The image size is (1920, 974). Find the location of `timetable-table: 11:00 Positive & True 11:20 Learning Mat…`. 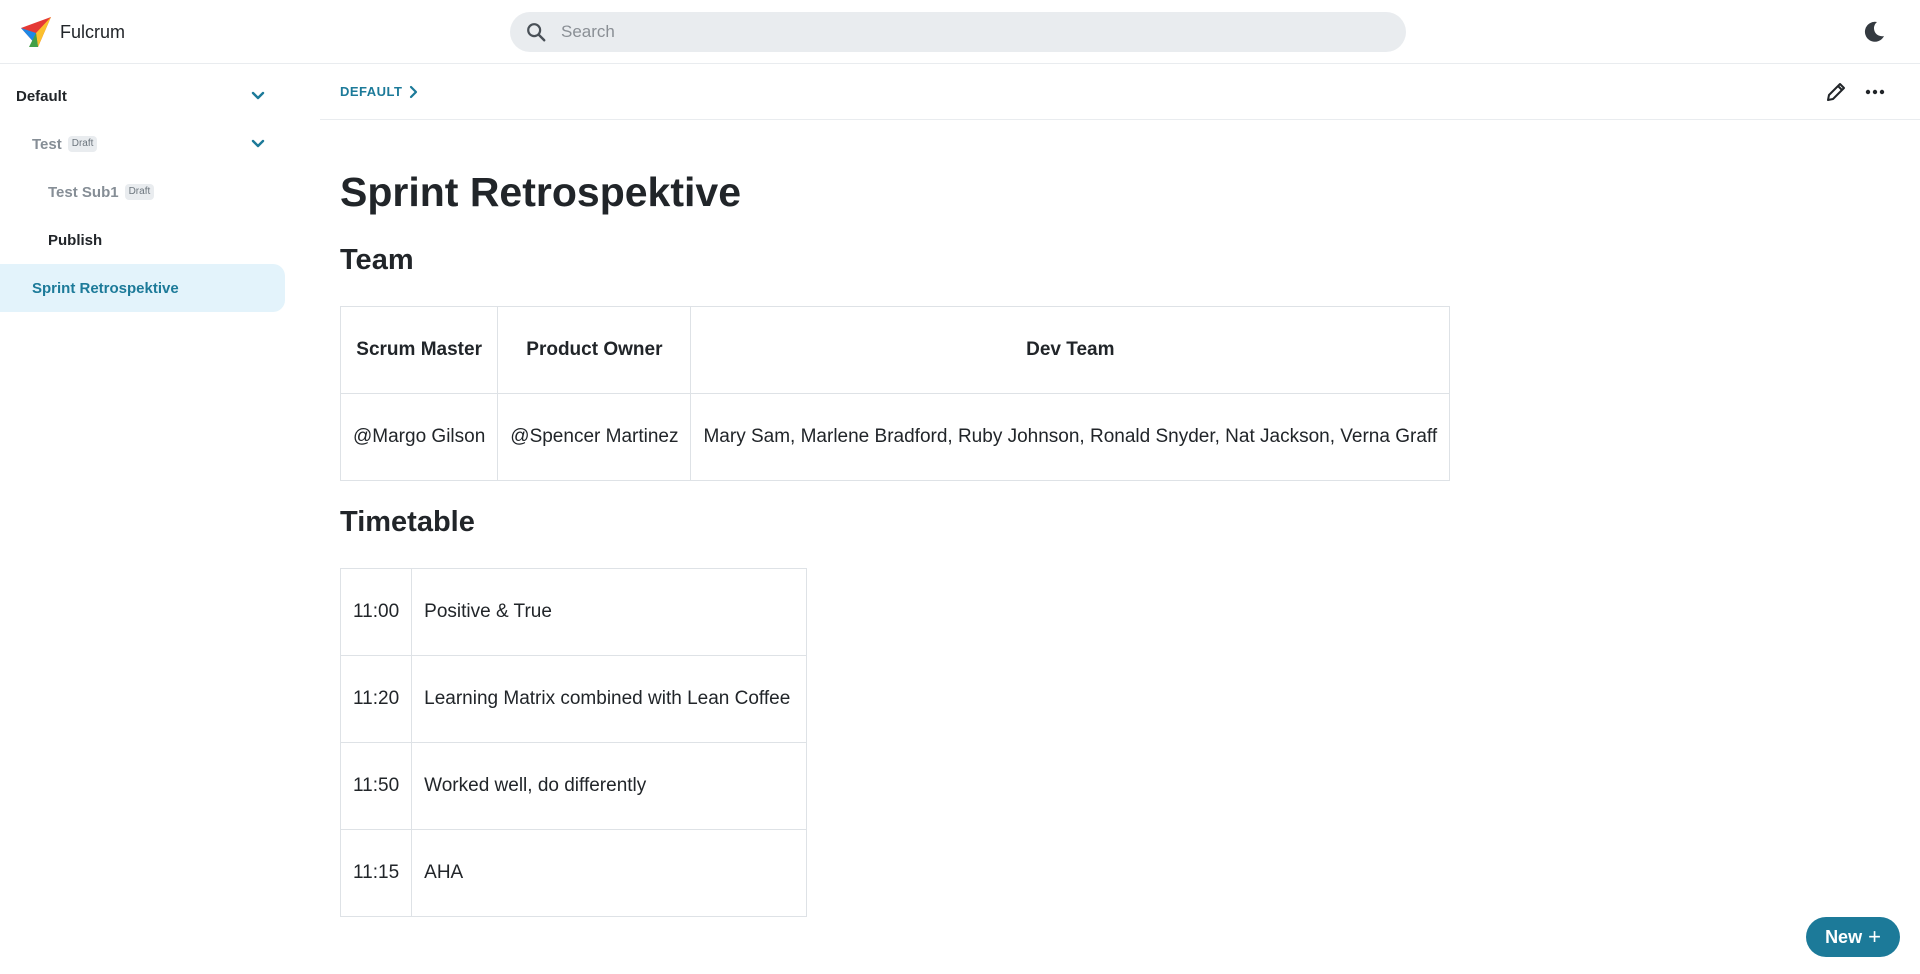

timetable-table: 11:00 Positive & True 11:20 Learning Mat… is located at coordinates (573, 742).